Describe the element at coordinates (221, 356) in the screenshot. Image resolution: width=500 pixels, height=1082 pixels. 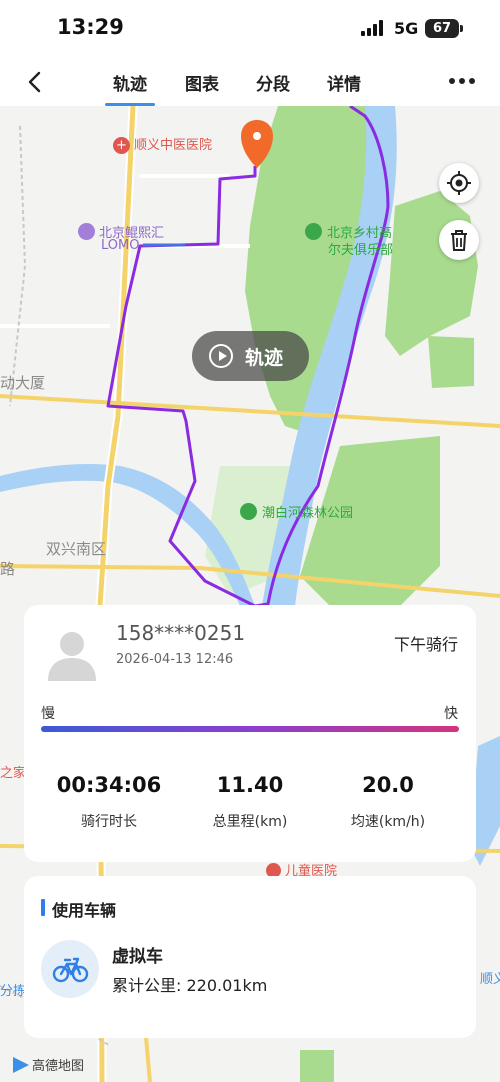
I see `play-icon` at that location.